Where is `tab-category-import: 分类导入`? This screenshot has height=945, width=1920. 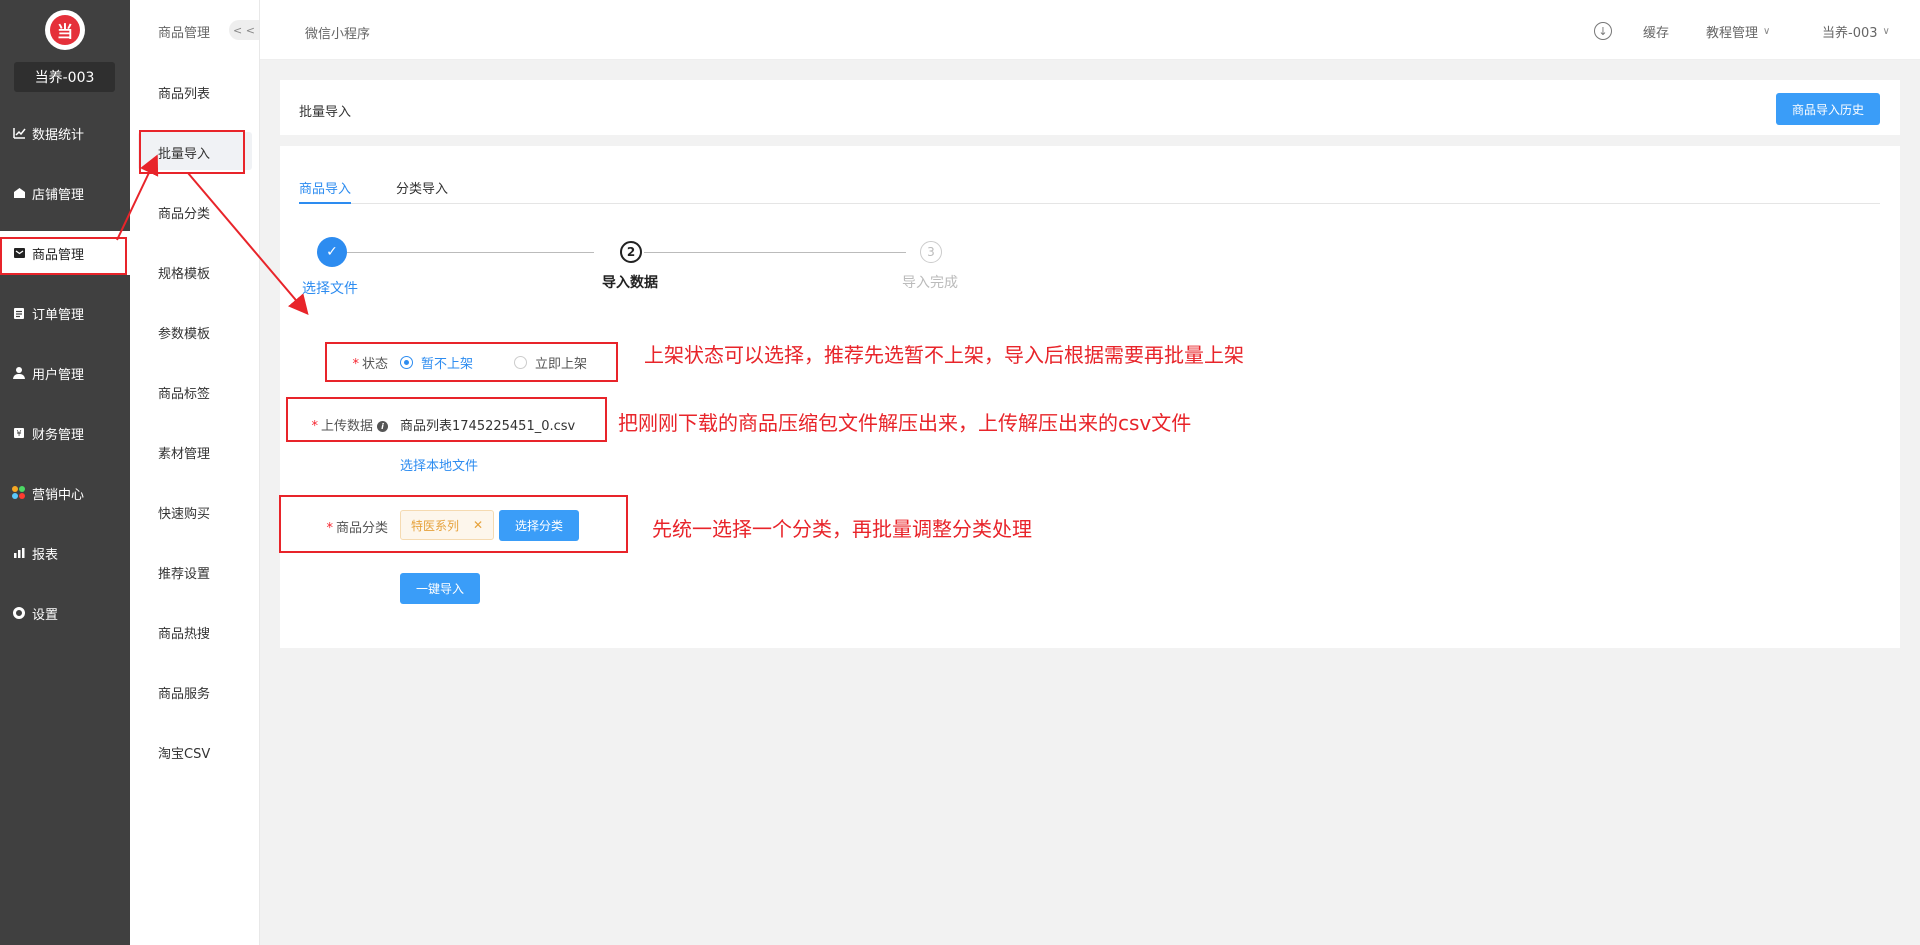
tab-category-import: 分类导入 is located at coordinates (422, 191).